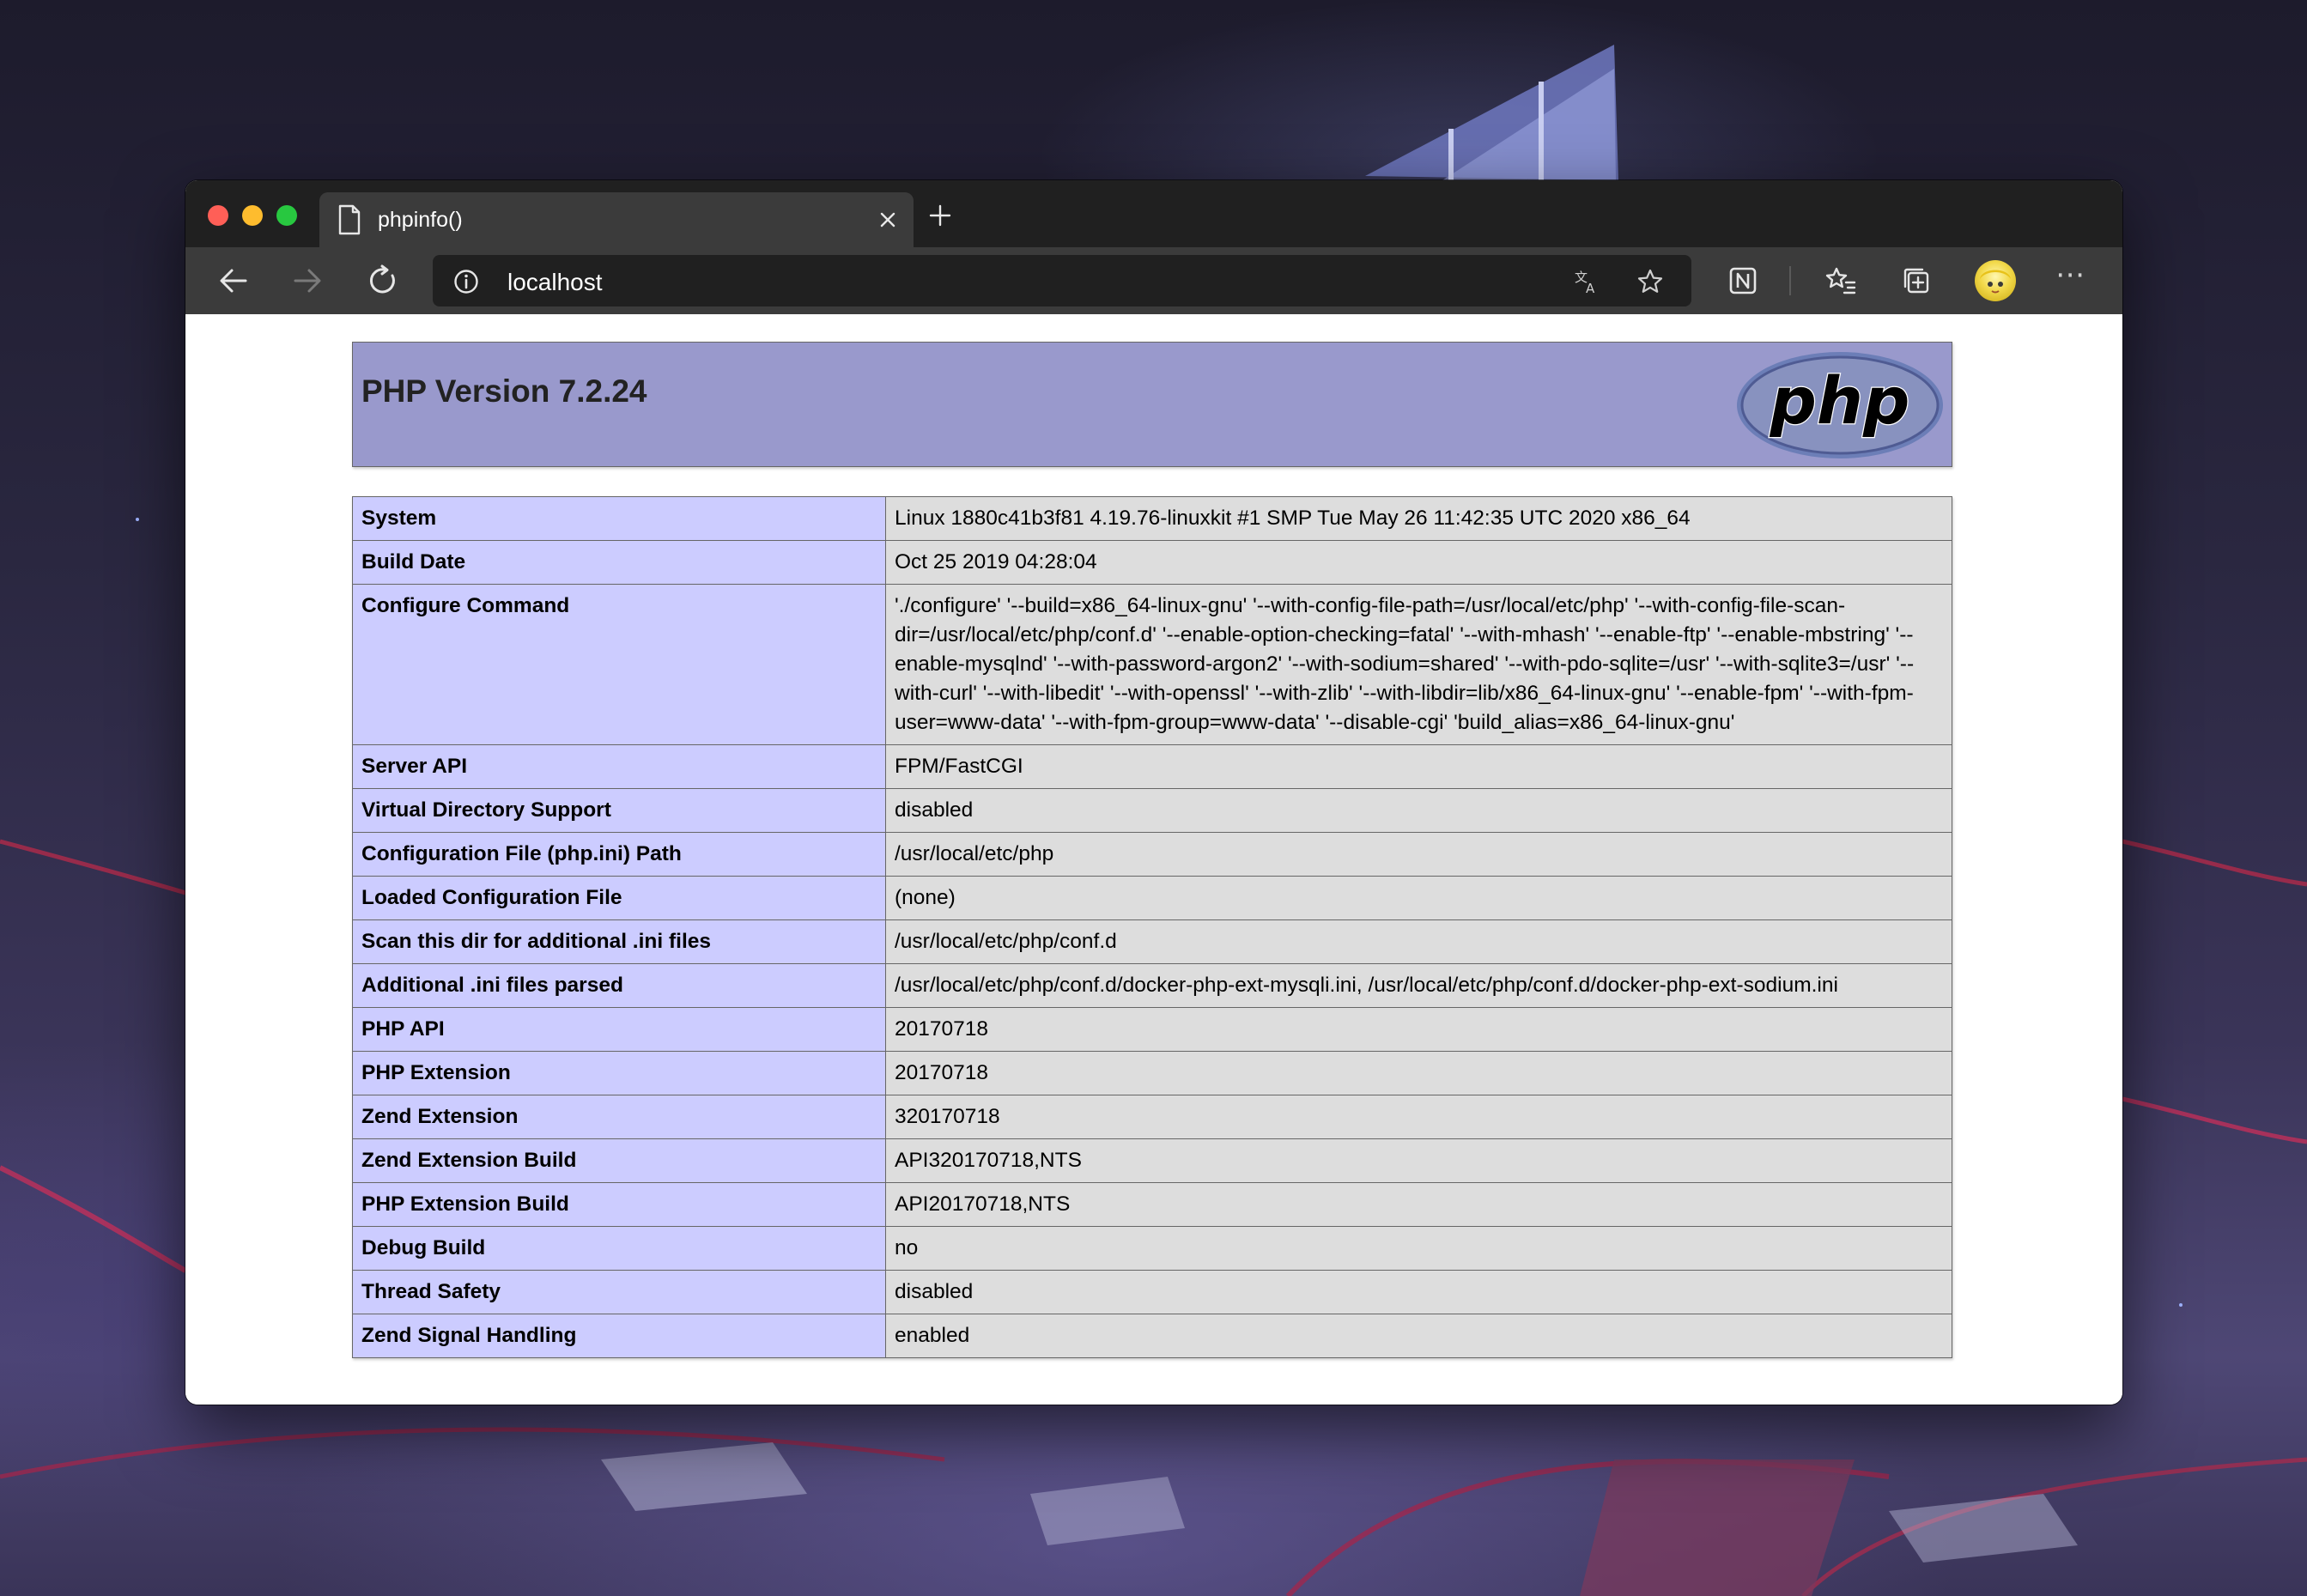 Image resolution: width=2307 pixels, height=1596 pixels. What do you see at coordinates (1418, 854) in the screenshot?
I see `row-value: /usr/local/etc/php` at bounding box center [1418, 854].